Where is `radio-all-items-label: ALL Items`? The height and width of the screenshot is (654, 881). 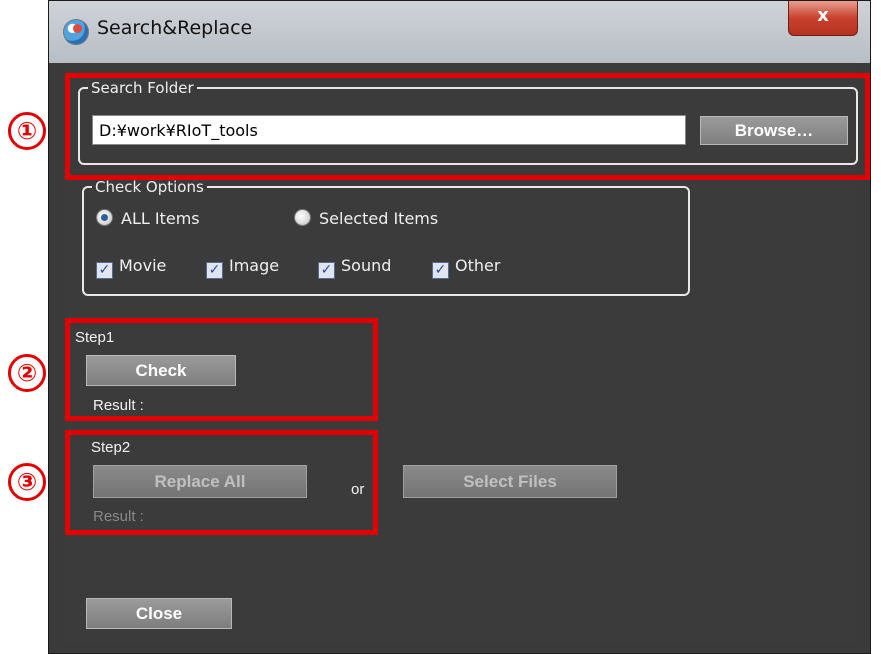 radio-all-items-label: ALL Items is located at coordinates (160, 218).